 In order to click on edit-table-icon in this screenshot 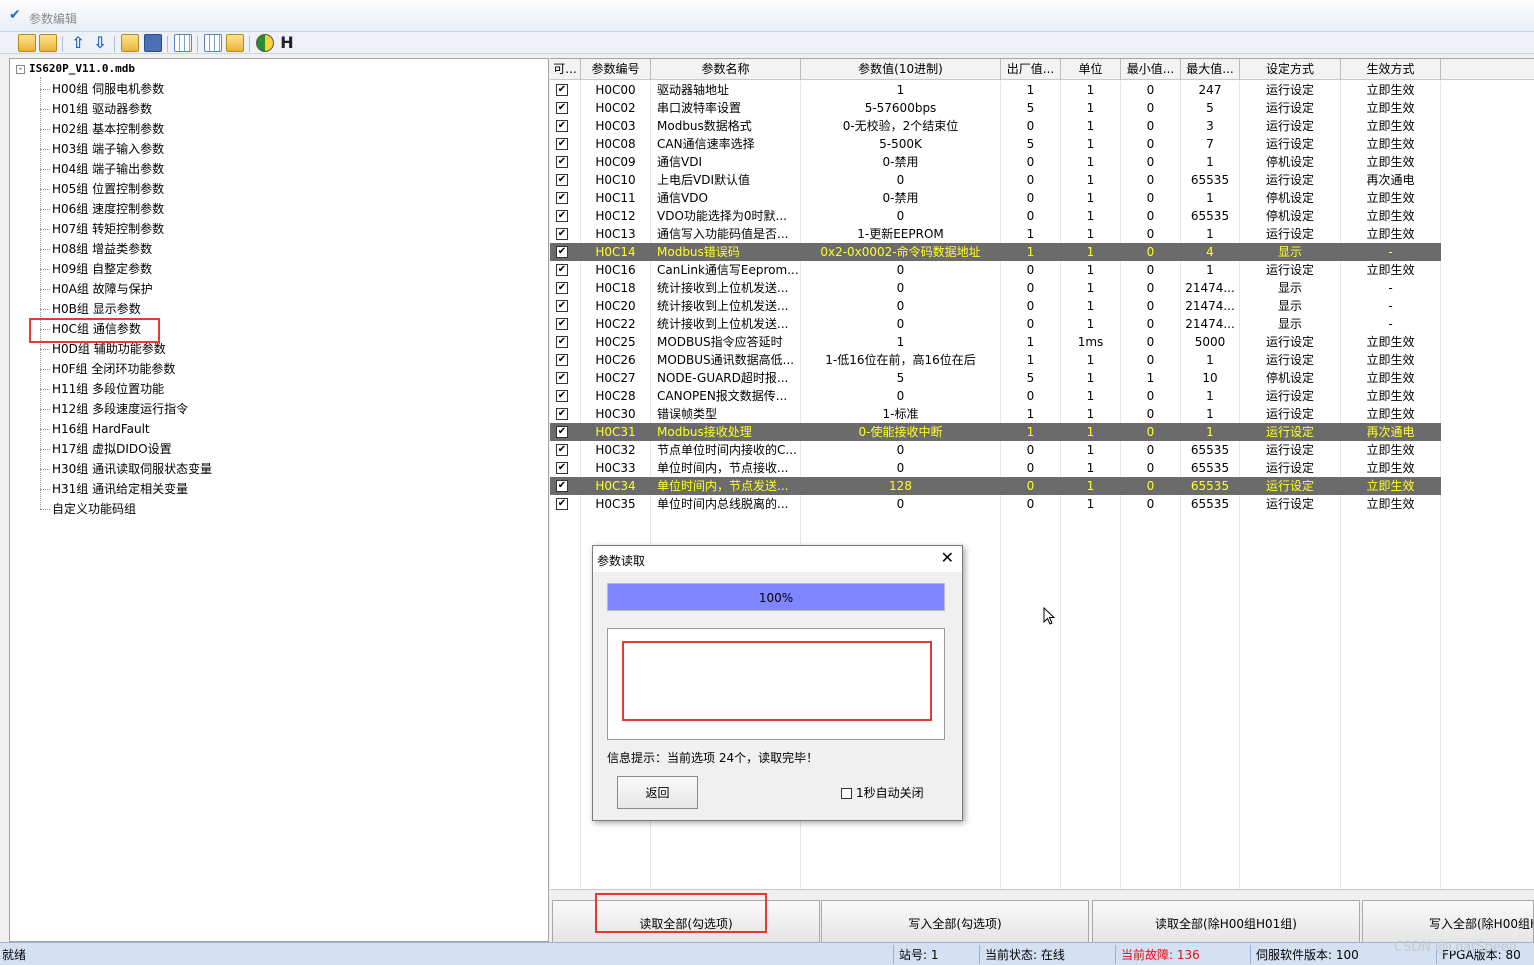, I will do `click(183, 43)`.